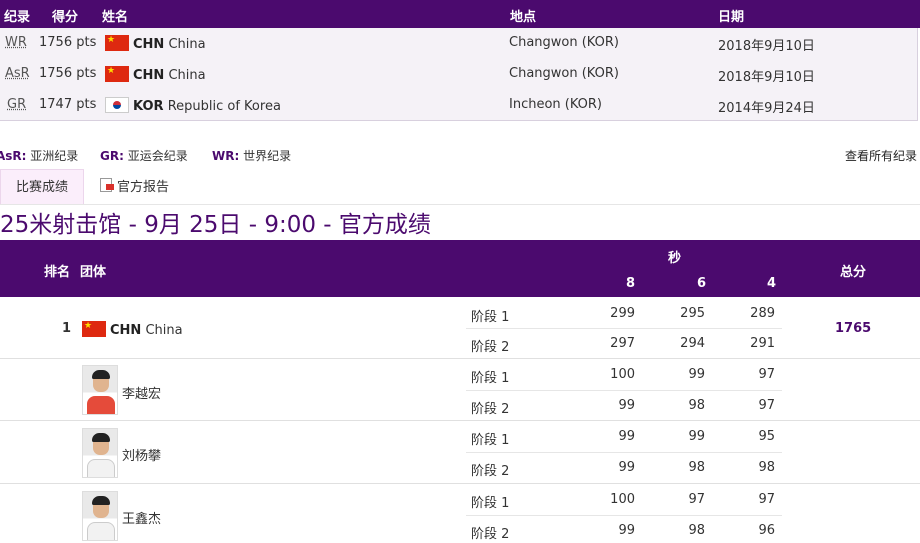 The image size is (920, 543). I want to click on score-4s: 98, so click(766, 467).